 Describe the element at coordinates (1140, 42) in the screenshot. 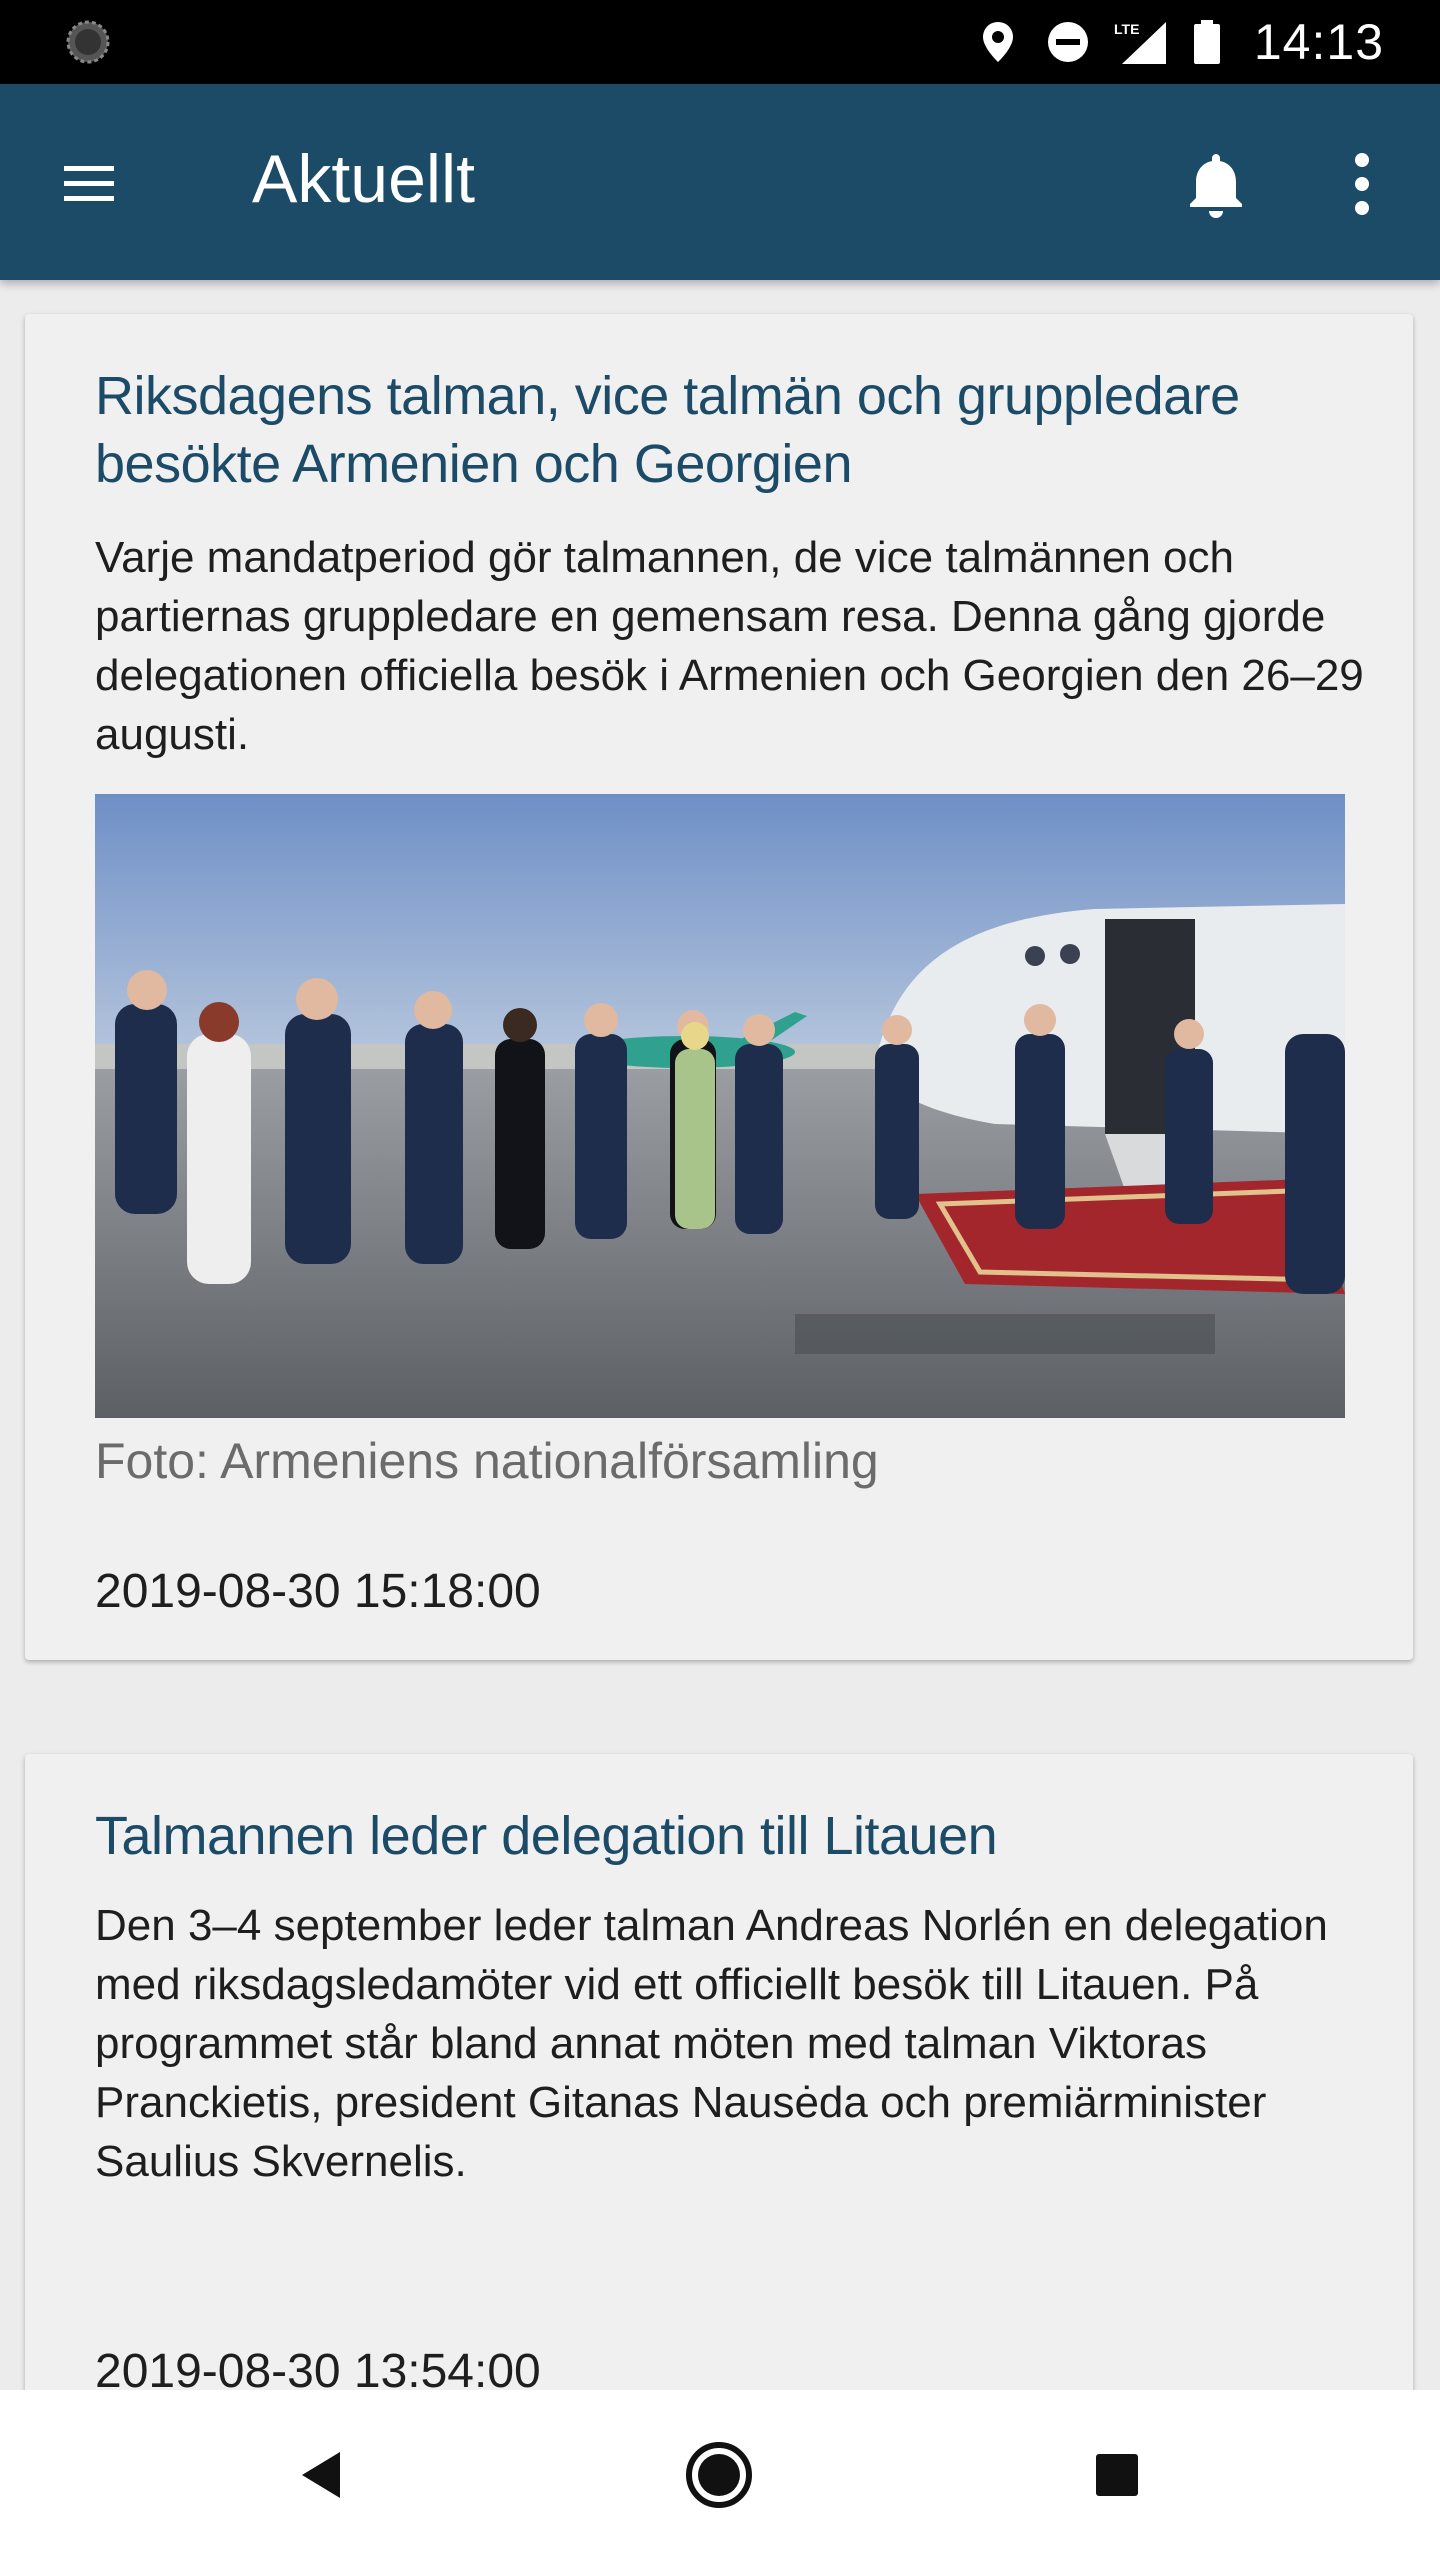

I see `signal-icon: LTE` at that location.